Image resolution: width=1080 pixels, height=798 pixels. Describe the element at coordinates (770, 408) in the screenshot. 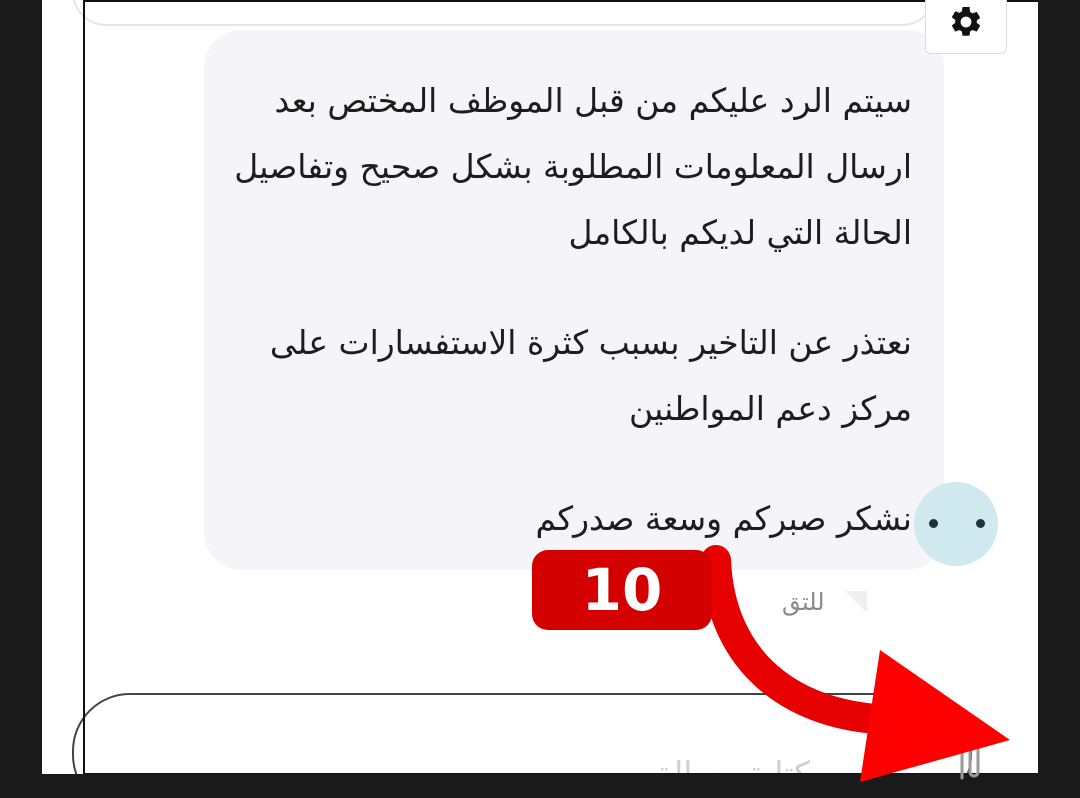

I see `message-line: مركز دعم المواطنين` at that location.